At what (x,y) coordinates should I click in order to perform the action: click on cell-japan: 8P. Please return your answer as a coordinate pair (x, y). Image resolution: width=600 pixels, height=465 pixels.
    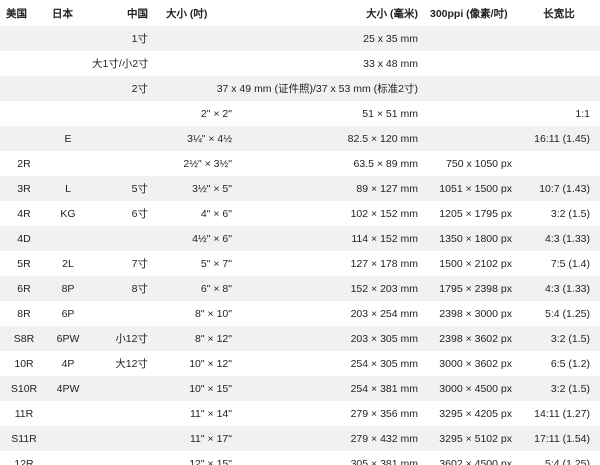
    Looking at the image, I should click on (68, 288).